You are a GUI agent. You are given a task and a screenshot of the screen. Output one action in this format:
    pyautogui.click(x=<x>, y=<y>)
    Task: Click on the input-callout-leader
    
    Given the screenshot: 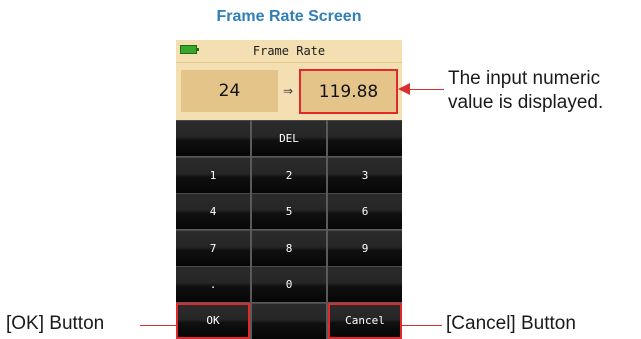 What is the action you would take?
    pyautogui.click(x=426, y=89)
    